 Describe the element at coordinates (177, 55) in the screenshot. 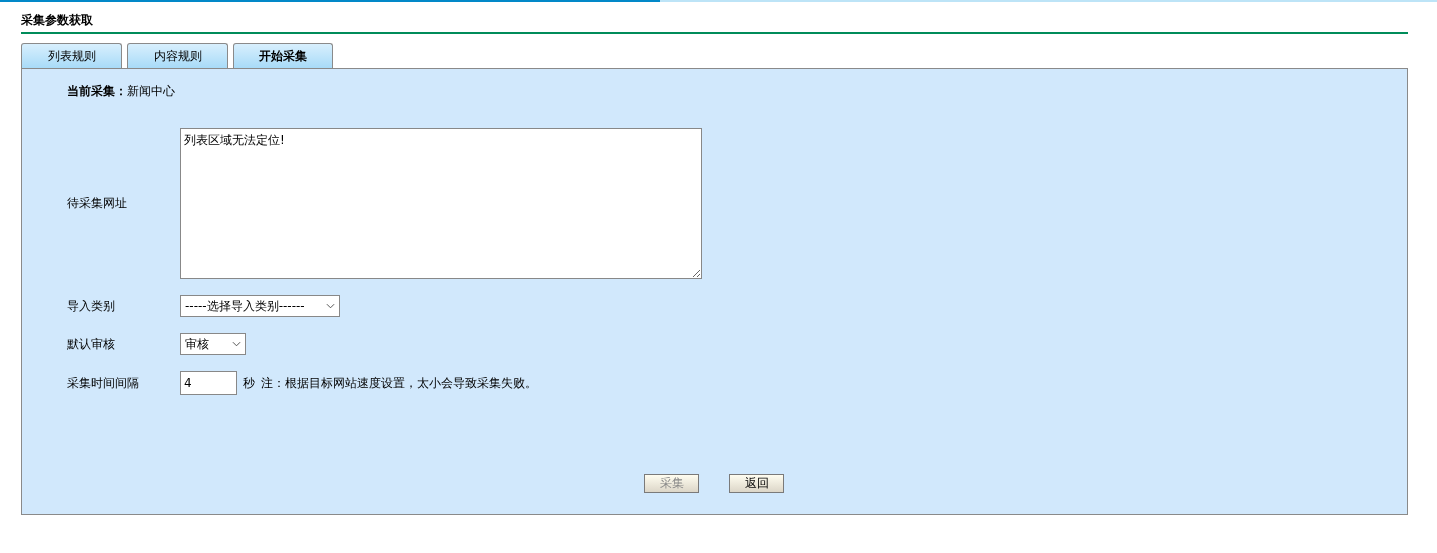

I see `tab: 内容规则` at that location.